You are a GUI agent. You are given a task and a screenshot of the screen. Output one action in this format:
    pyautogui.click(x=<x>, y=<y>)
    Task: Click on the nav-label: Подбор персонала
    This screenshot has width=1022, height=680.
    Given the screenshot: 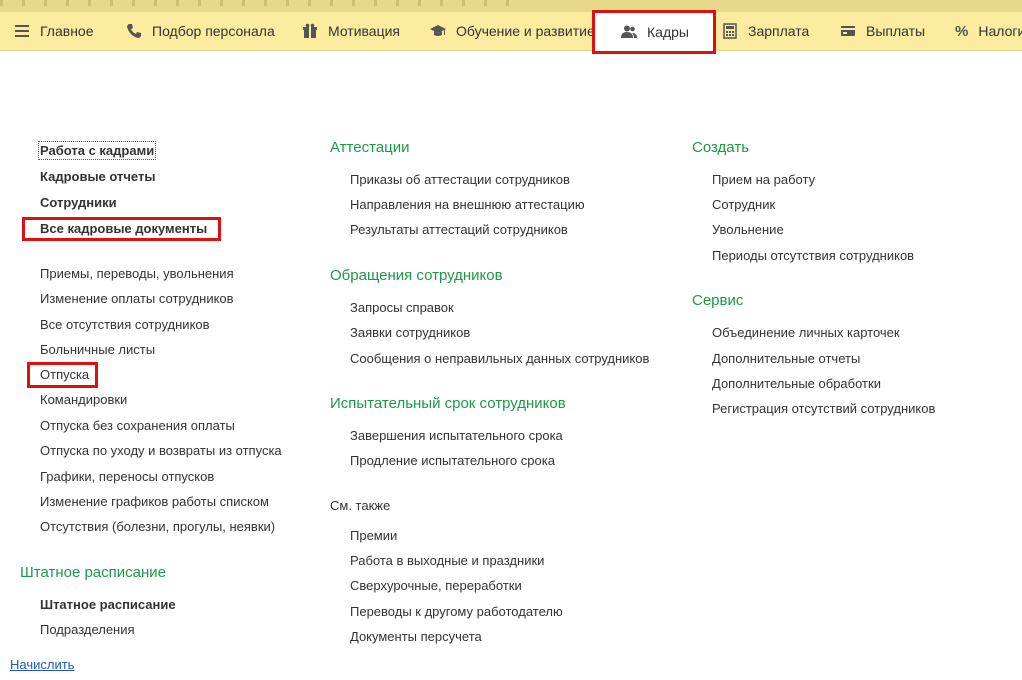 What is the action you would take?
    pyautogui.click(x=213, y=31)
    